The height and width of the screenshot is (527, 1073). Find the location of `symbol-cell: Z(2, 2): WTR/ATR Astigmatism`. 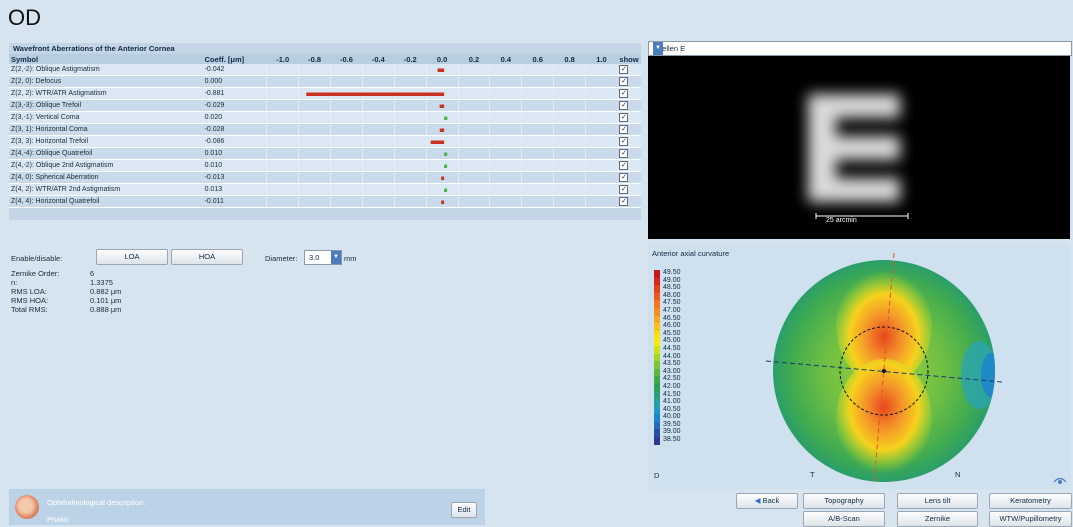

symbol-cell: Z(2, 2): WTR/ATR Astigmatism is located at coordinates (106, 93).